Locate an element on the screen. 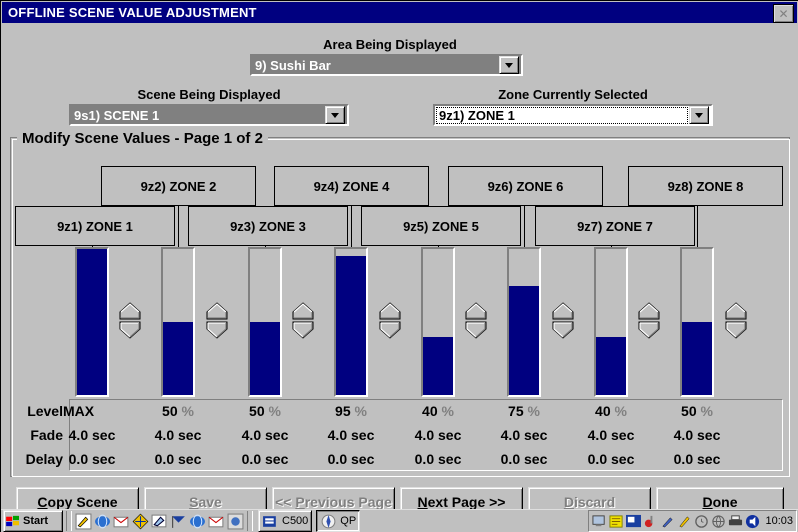 Image resolution: width=798 pixels, height=532 pixels. start-button-label: Start is located at coordinates (36, 521).